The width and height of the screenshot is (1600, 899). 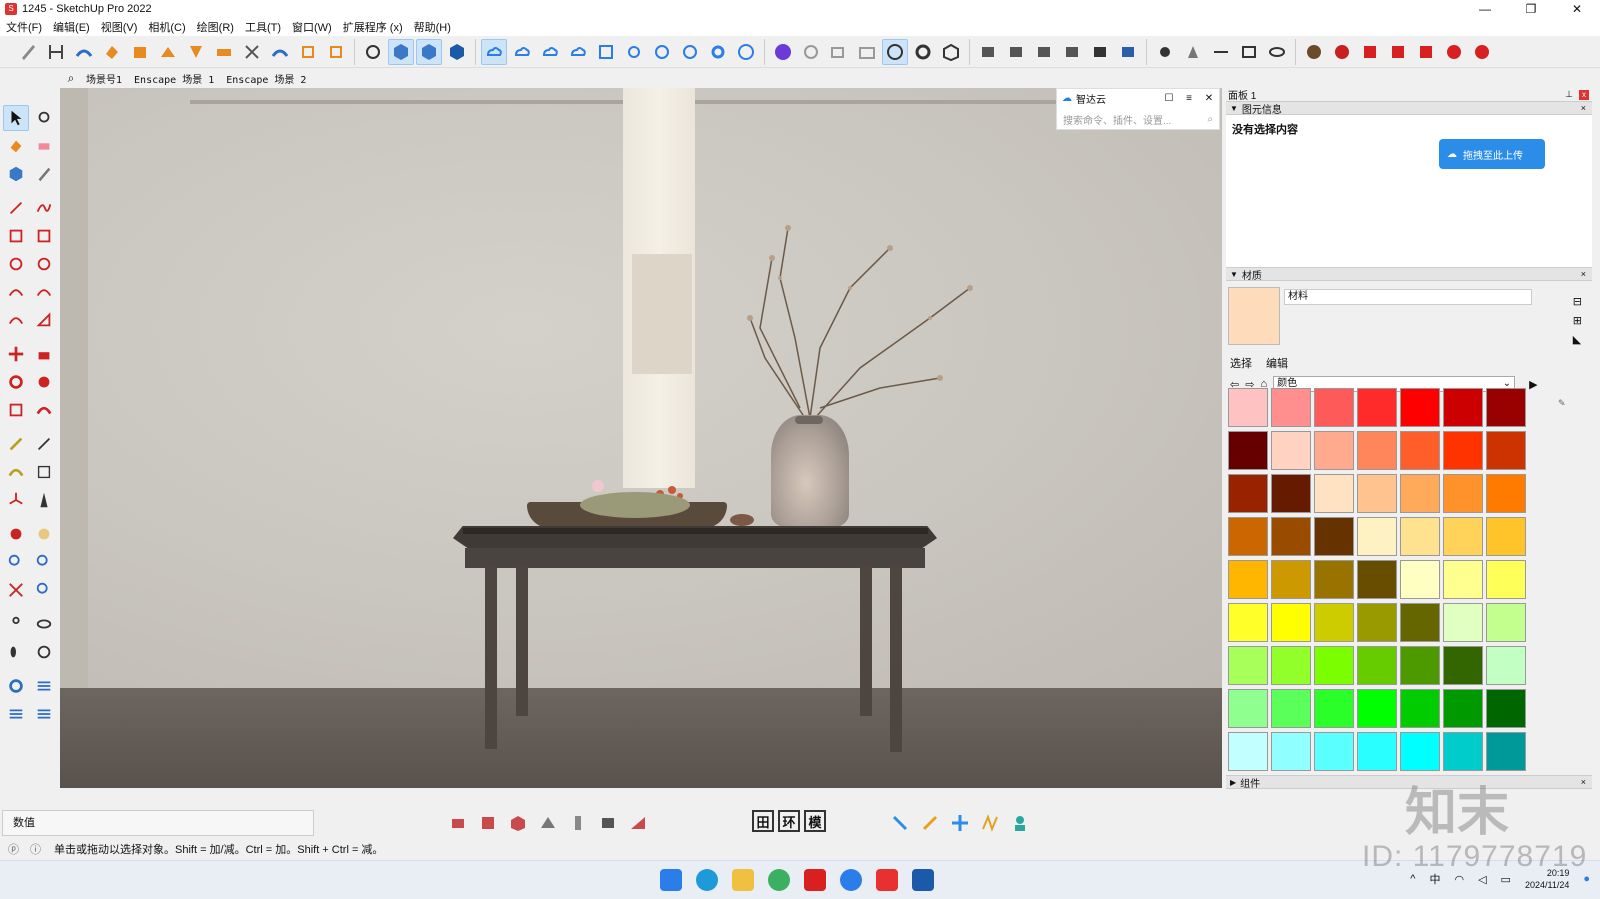 I want to click on style-wireframe-icon, so click(x=1044, y=52).